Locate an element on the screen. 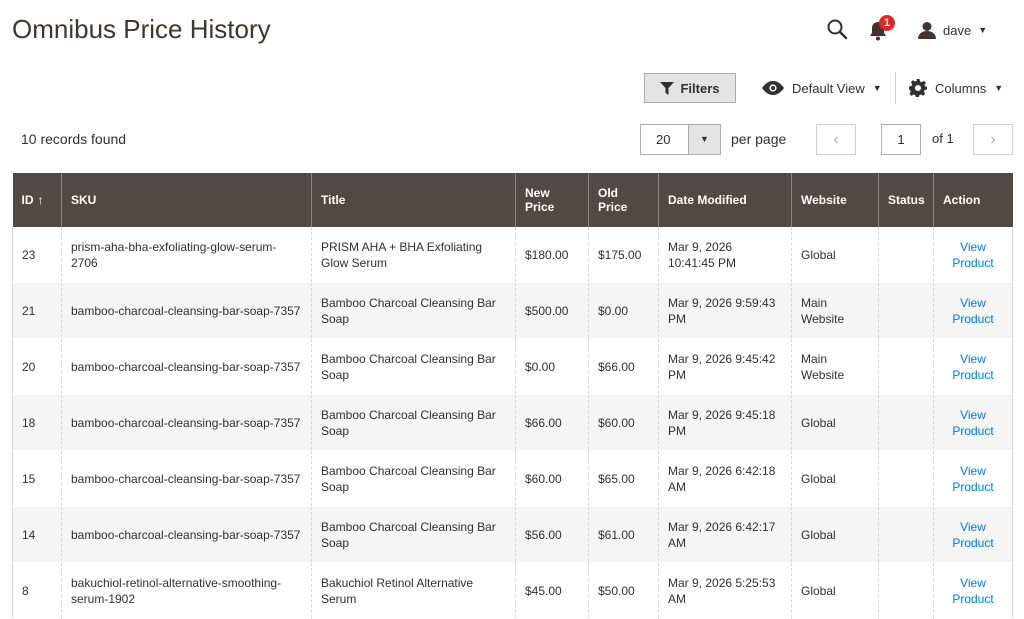 The width and height of the screenshot is (1024, 619). filters-label: Filters is located at coordinates (700, 88).